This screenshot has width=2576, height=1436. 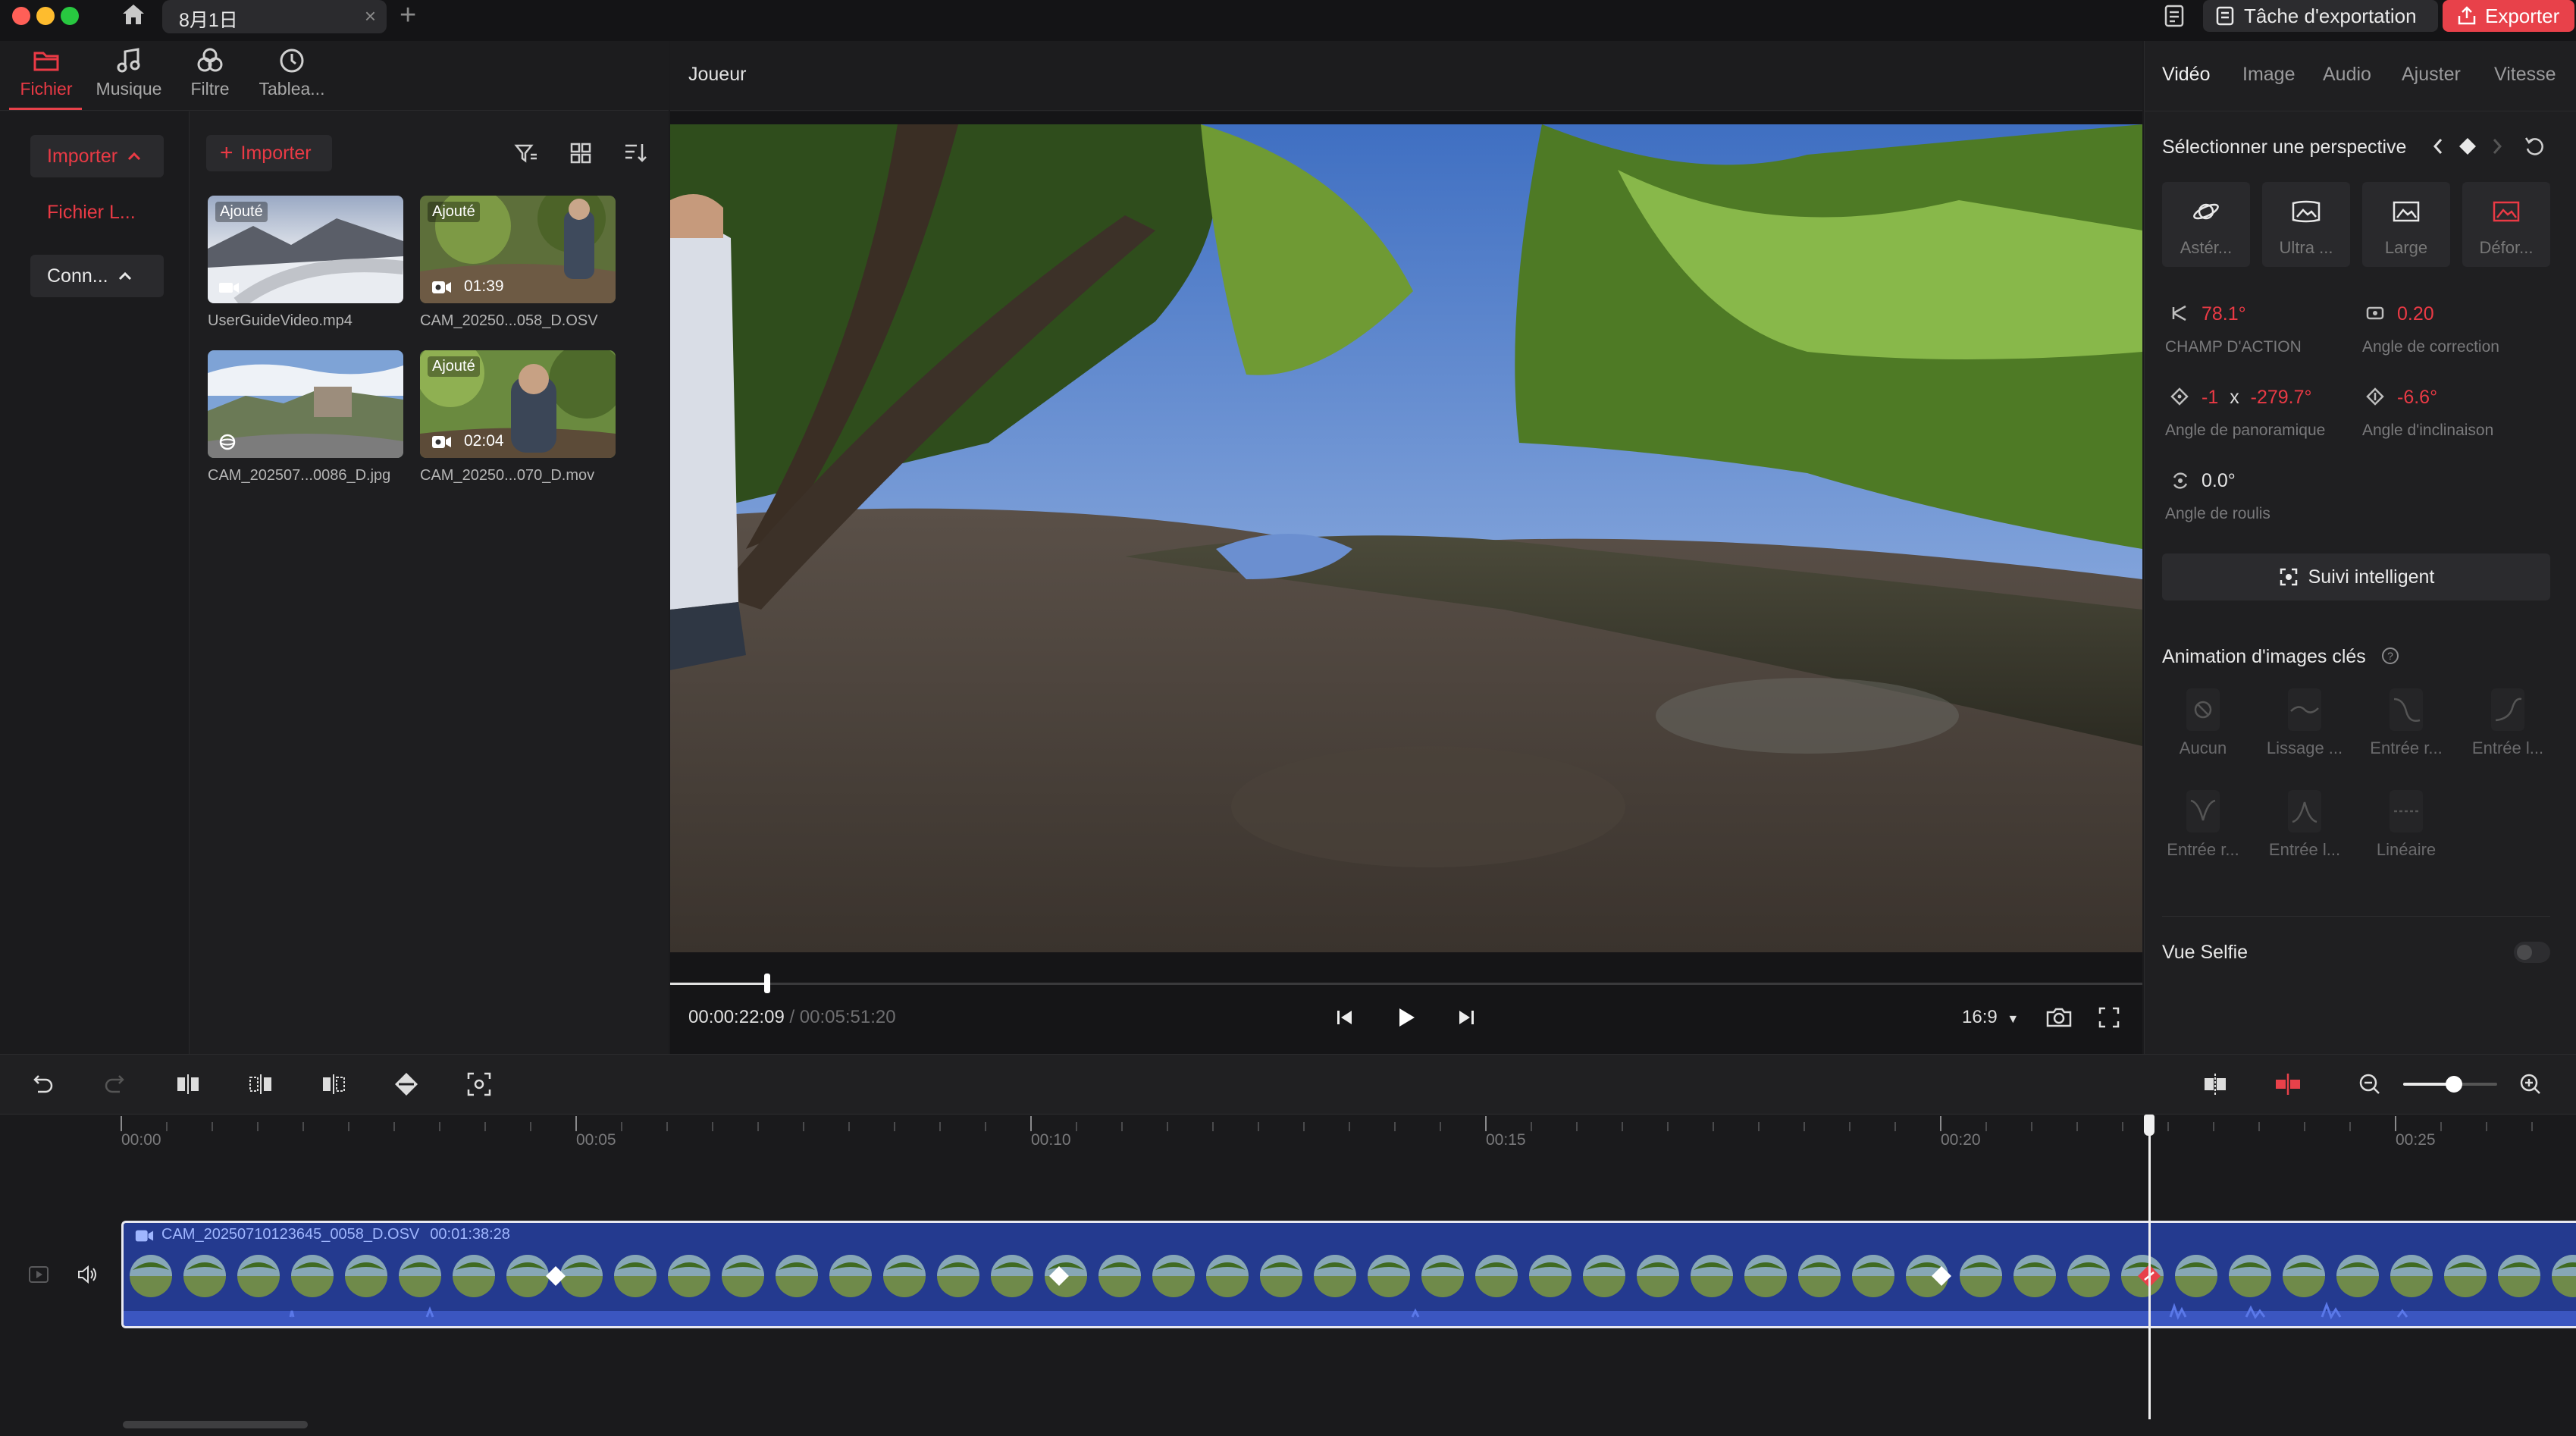 I want to click on split-icon, so click(x=188, y=1084).